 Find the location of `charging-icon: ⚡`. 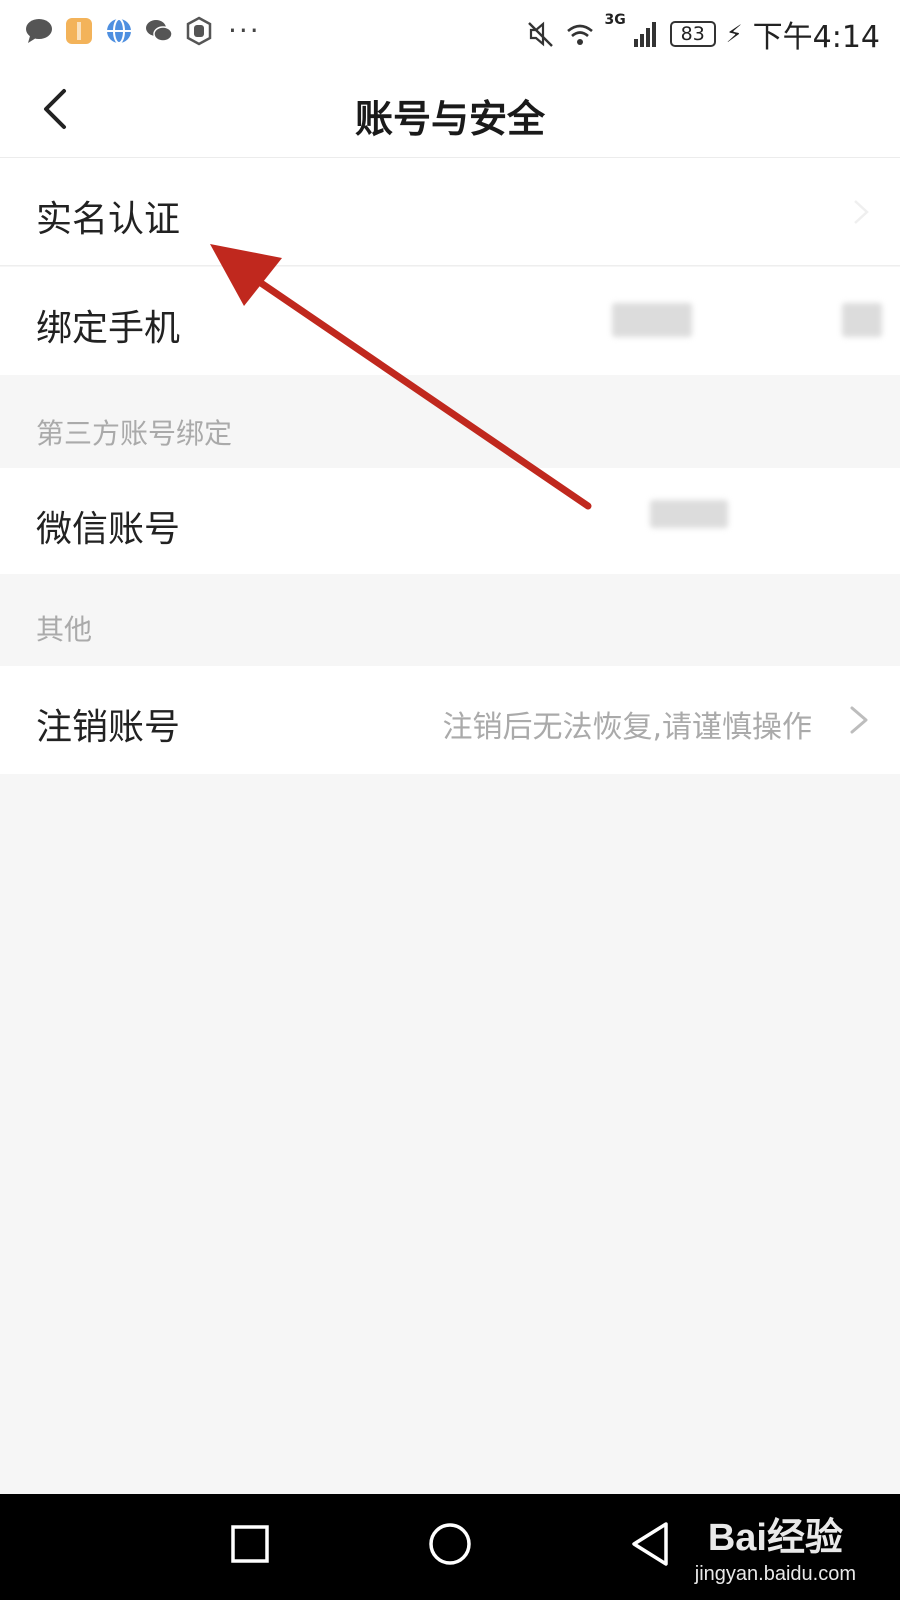

charging-icon: ⚡ is located at coordinates (734, 34).